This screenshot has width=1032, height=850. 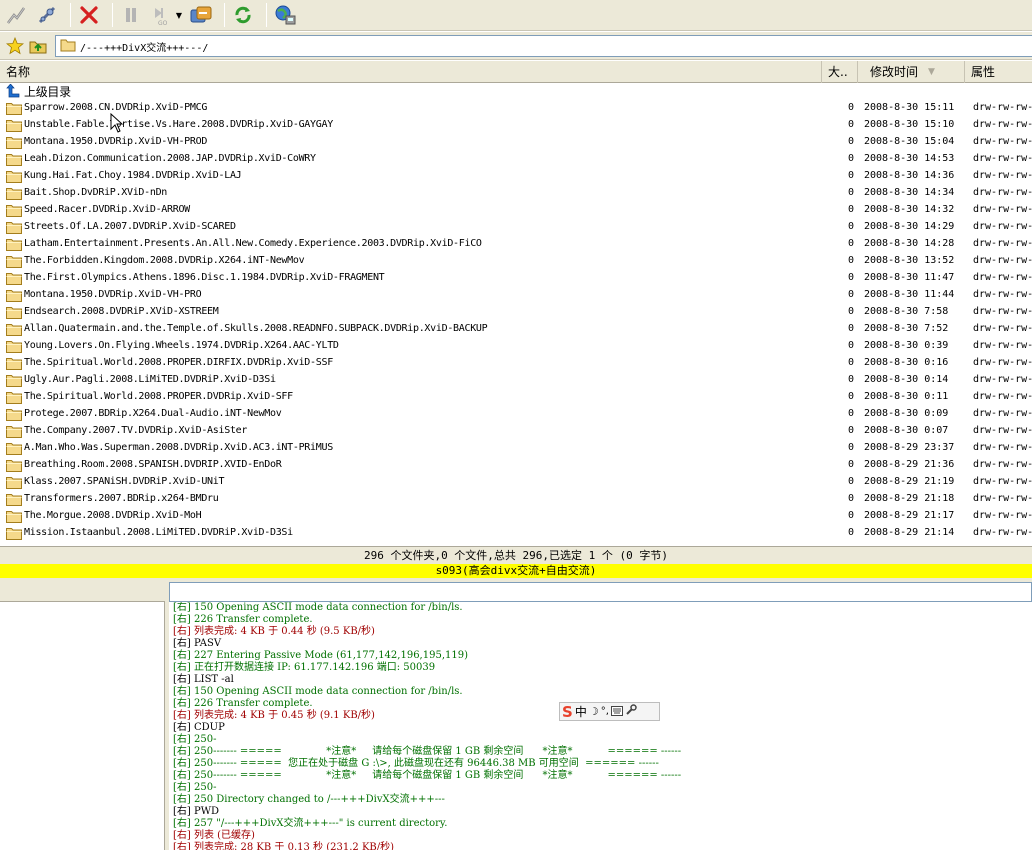 I want to click on column-header-modified: 修改时间 ▼, so click(x=911, y=72).